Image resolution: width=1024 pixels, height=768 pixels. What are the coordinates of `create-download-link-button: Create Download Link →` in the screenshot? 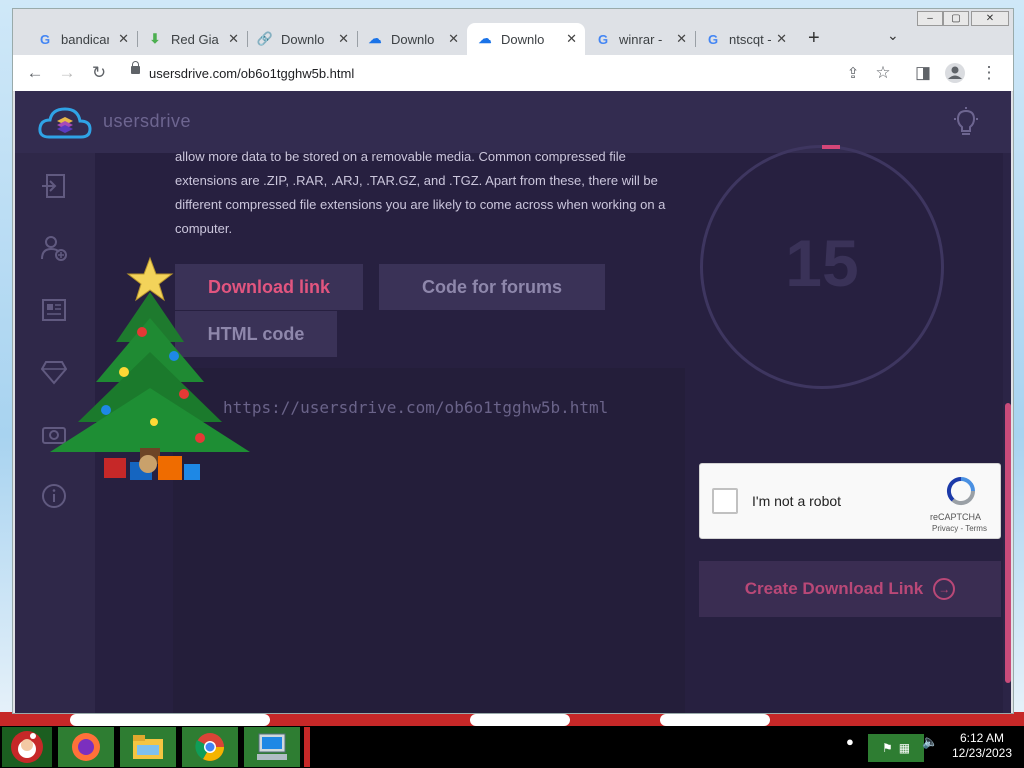 It's located at (850, 589).